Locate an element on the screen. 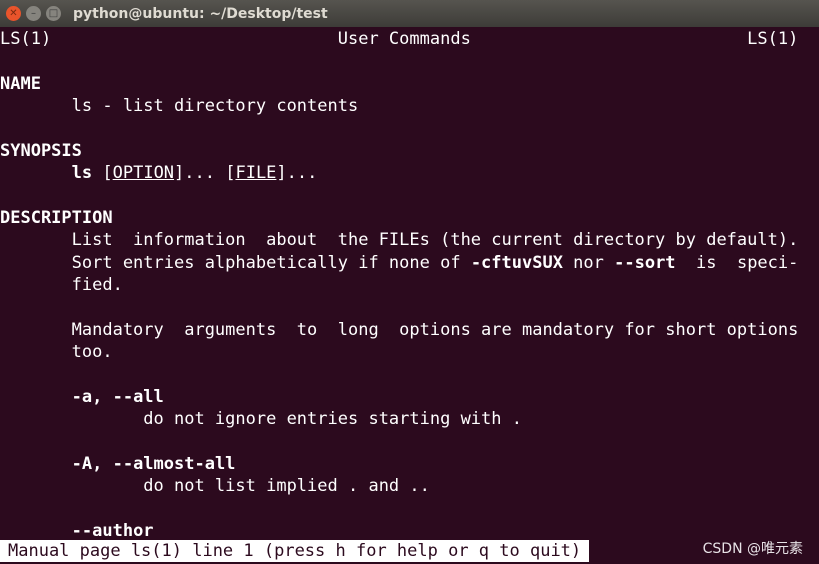  bold-text: ls is located at coordinates (82, 173).